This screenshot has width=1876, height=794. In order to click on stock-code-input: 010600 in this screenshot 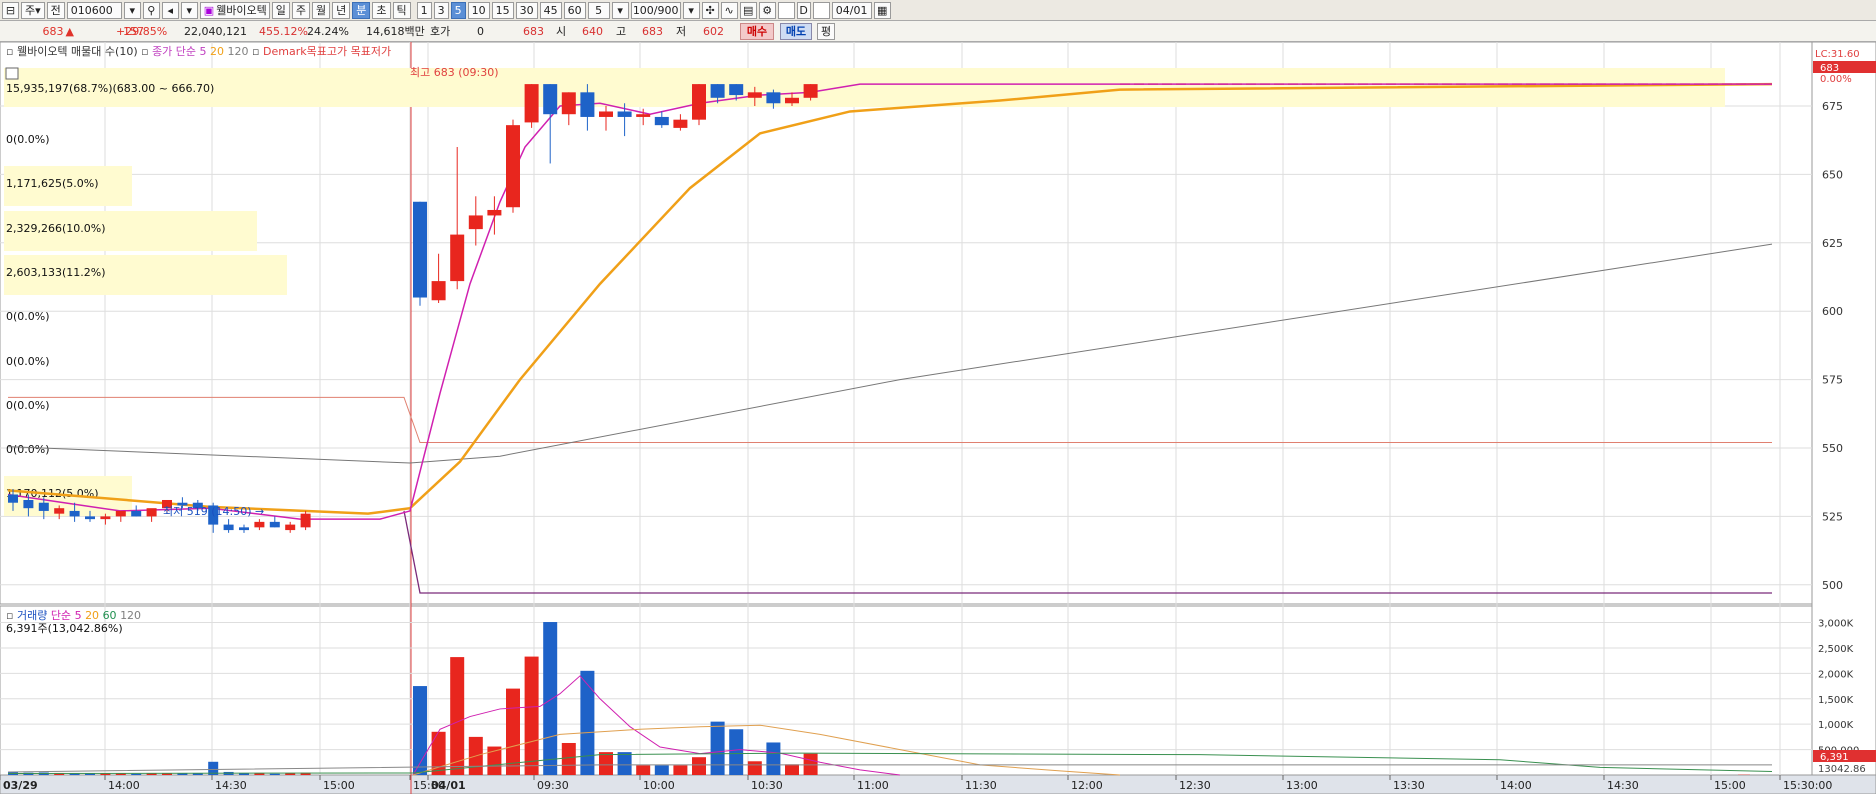, I will do `click(94, 10)`.